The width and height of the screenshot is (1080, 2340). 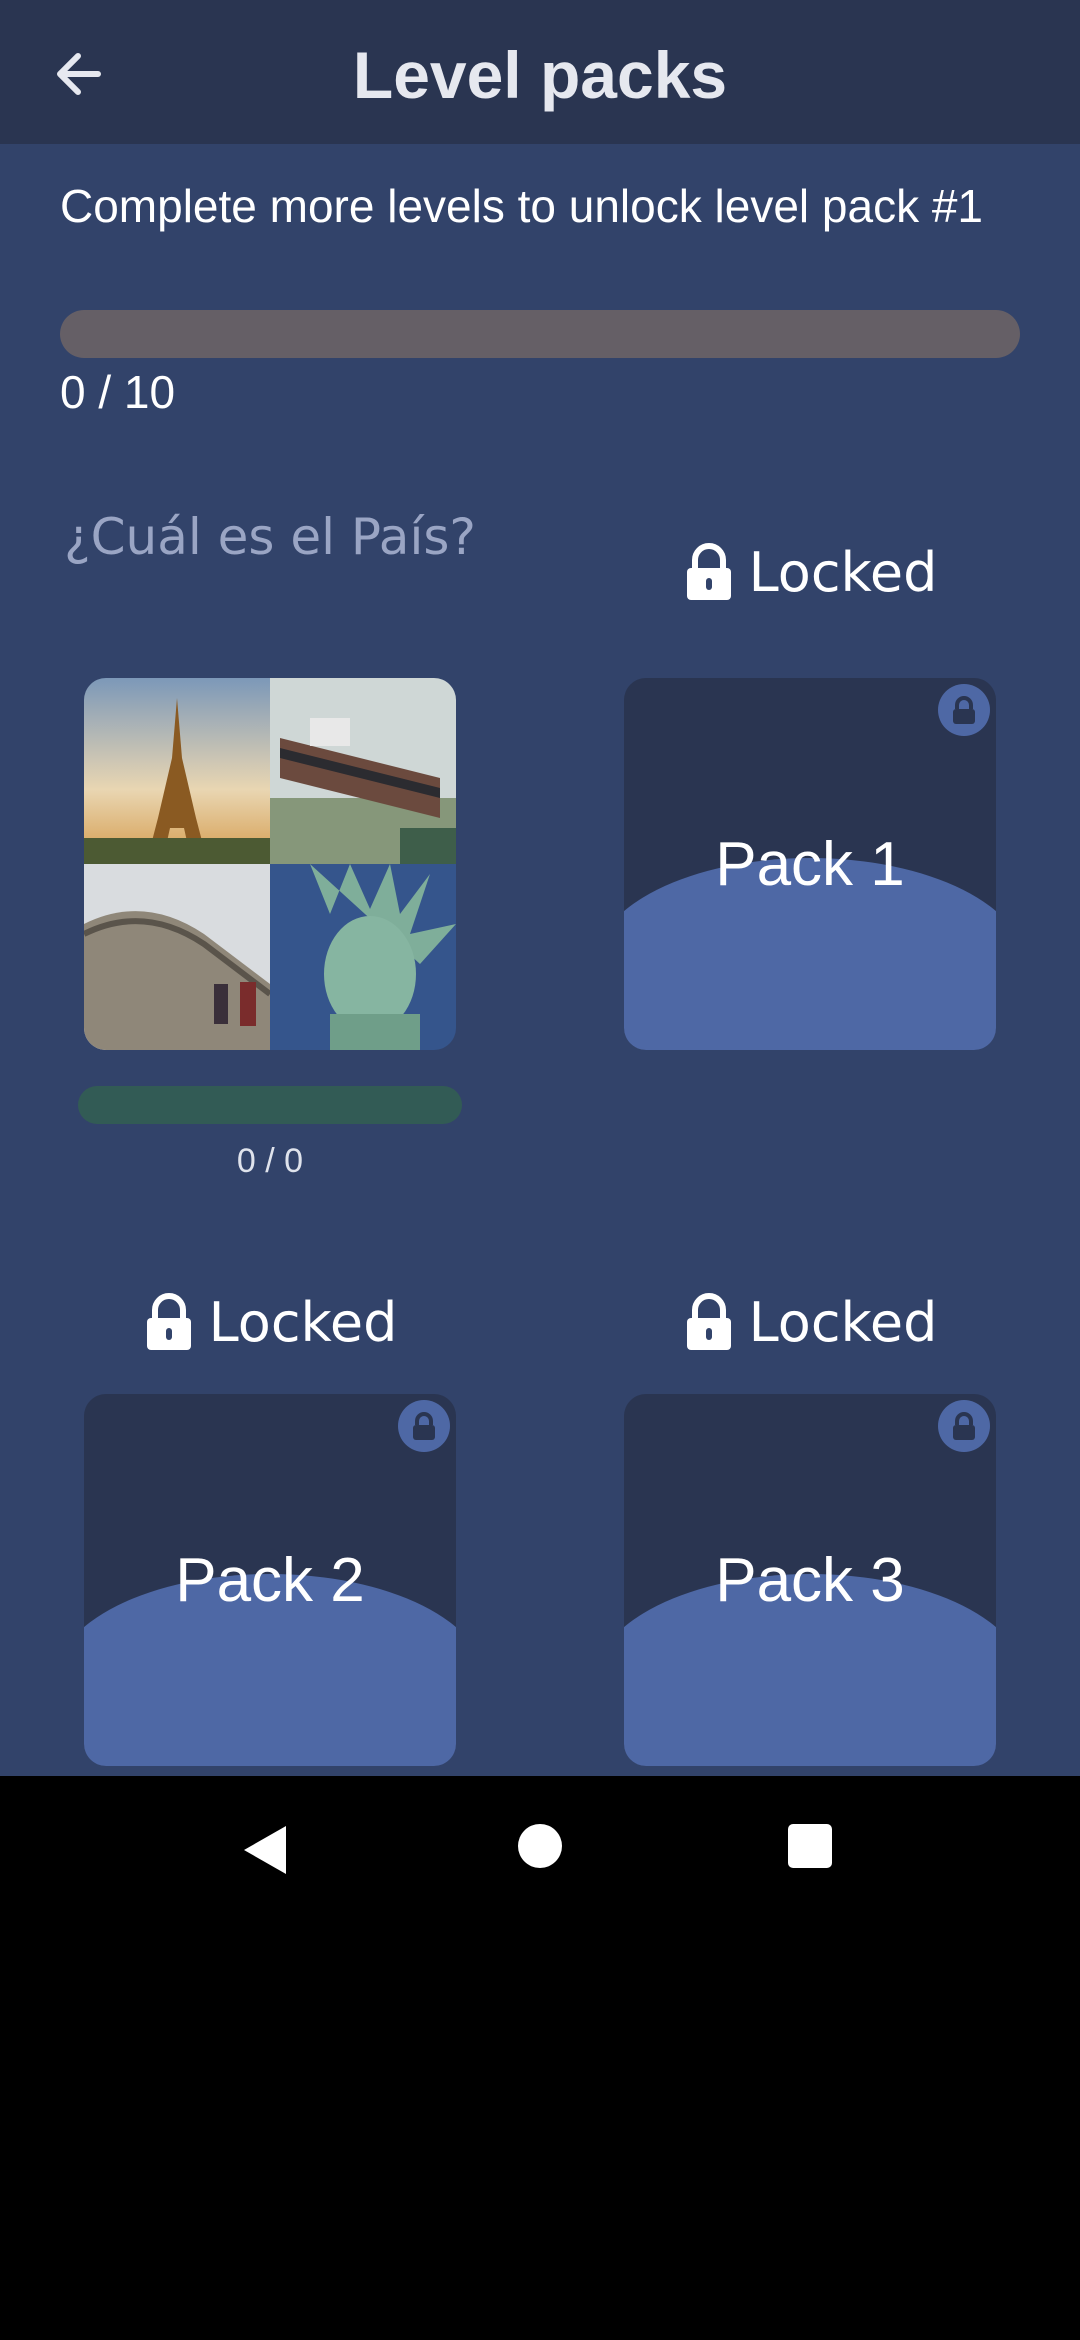 What do you see at coordinates (270, 1161) in the screenshot?
I see `featured-pack-count: 0 / 0` at bounding box center [270, 1161].